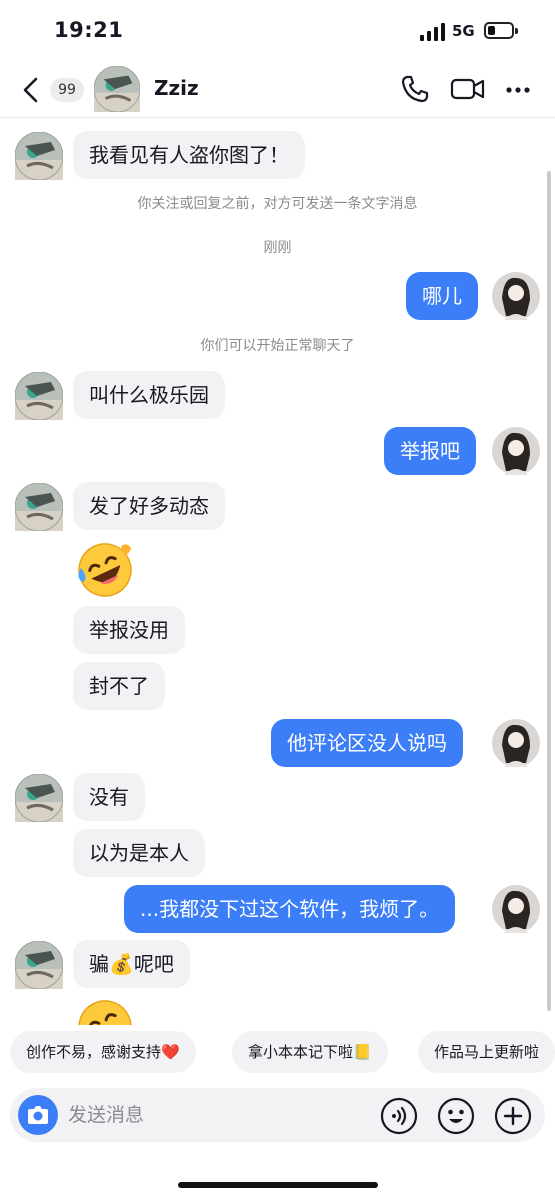 The image size is (555, 1200). What do you see at coordinates (218, 1115) in the screenshot?
I see `message-input` at bounding box center [218, 1115].